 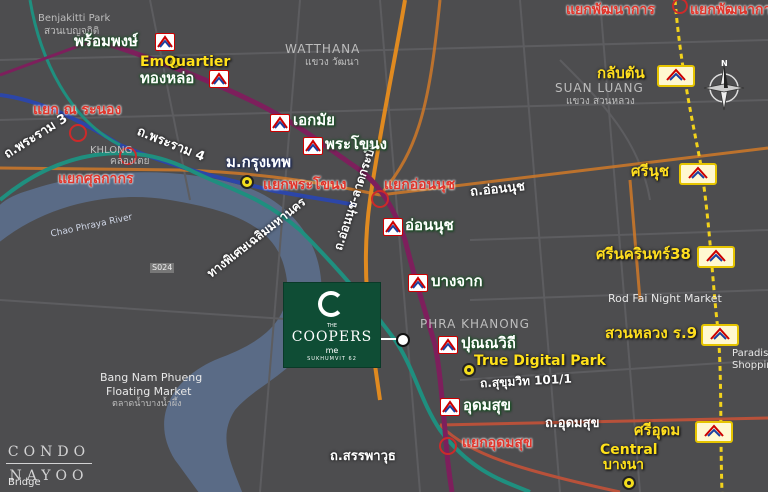 What do you see at coordinates (750, 353) in the screenshot?
I see `paradise-label: Paradise` at bounding box center [750, 353].